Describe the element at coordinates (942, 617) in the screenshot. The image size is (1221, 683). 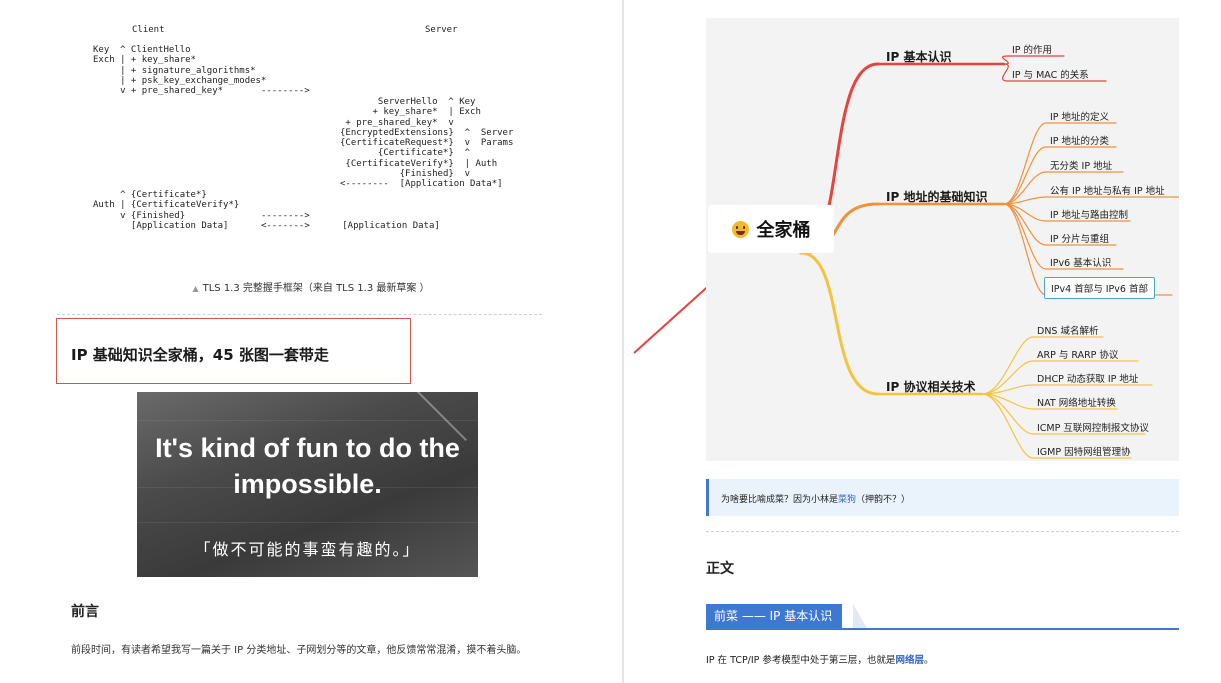
I see `sub-heading-bar: 前菜 —— IP 基本认识` at that location.